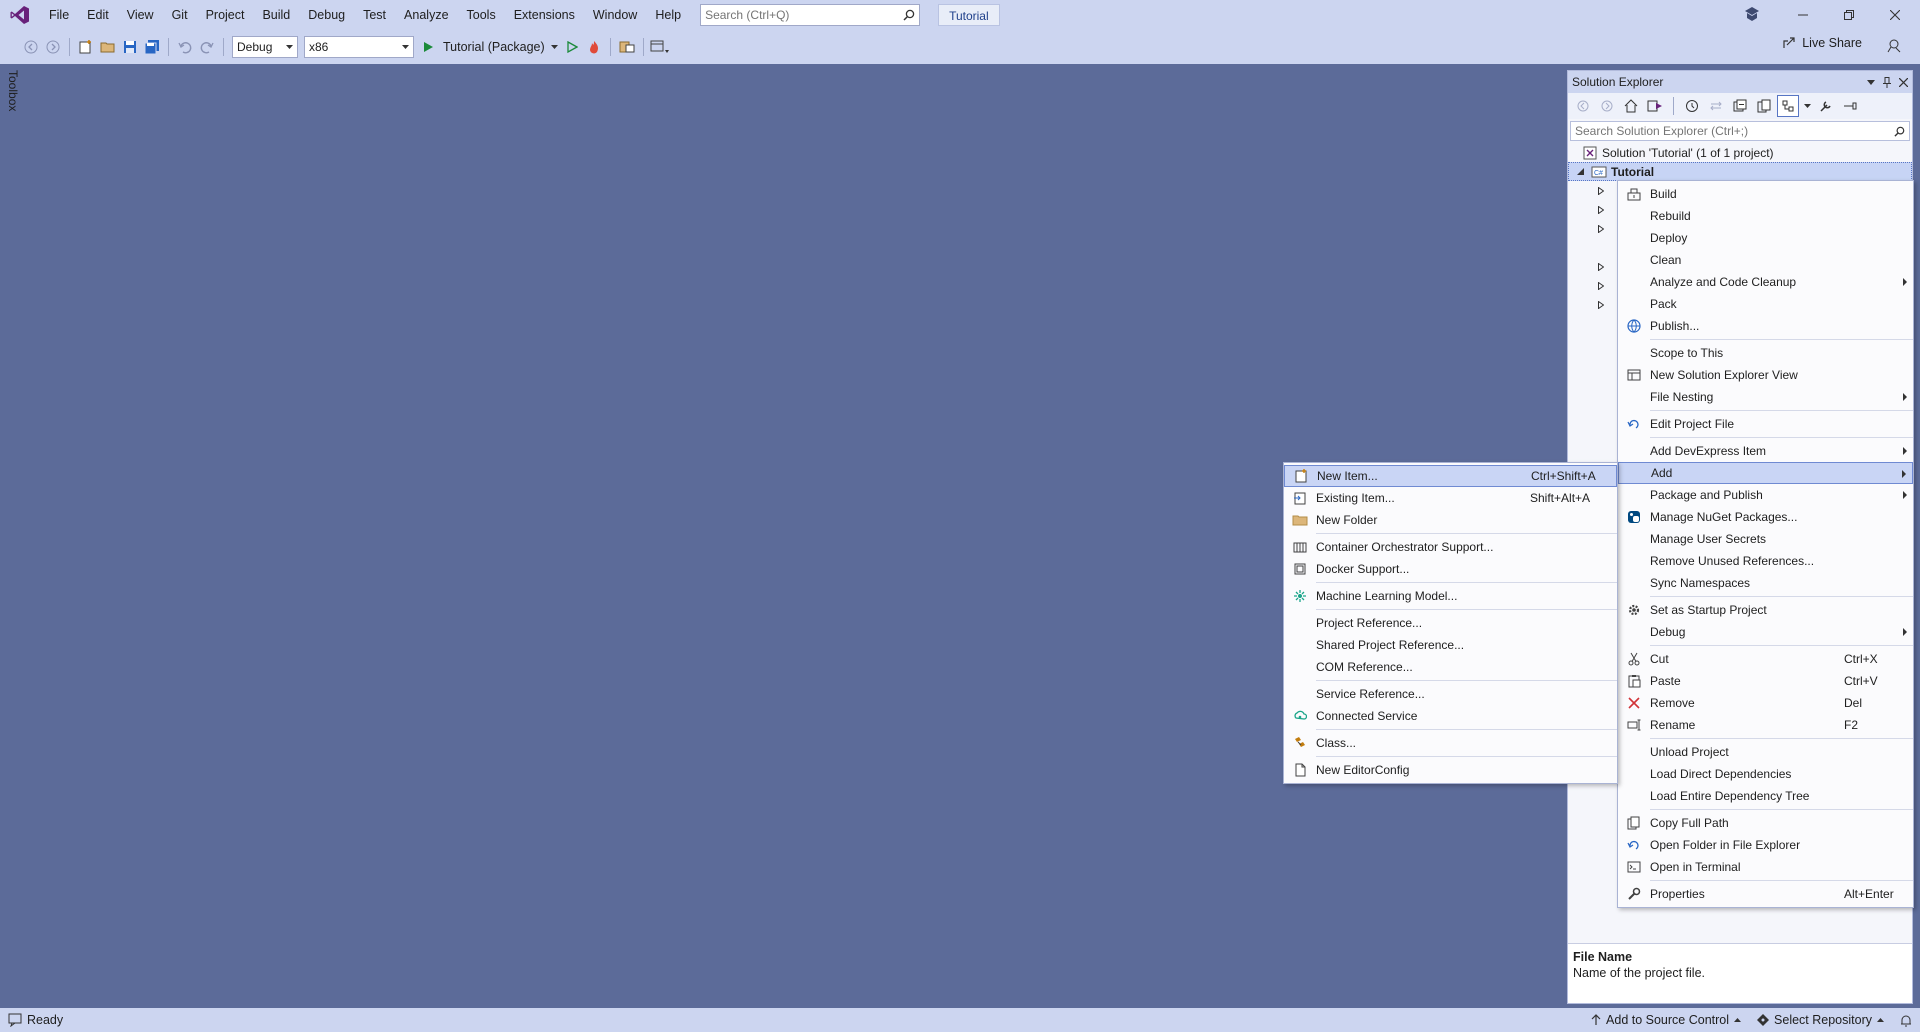 Image resolution: width=1920 pixels, height=1032 pixels. I want to click on preview-selected-items-icon, so click(1788, 106).